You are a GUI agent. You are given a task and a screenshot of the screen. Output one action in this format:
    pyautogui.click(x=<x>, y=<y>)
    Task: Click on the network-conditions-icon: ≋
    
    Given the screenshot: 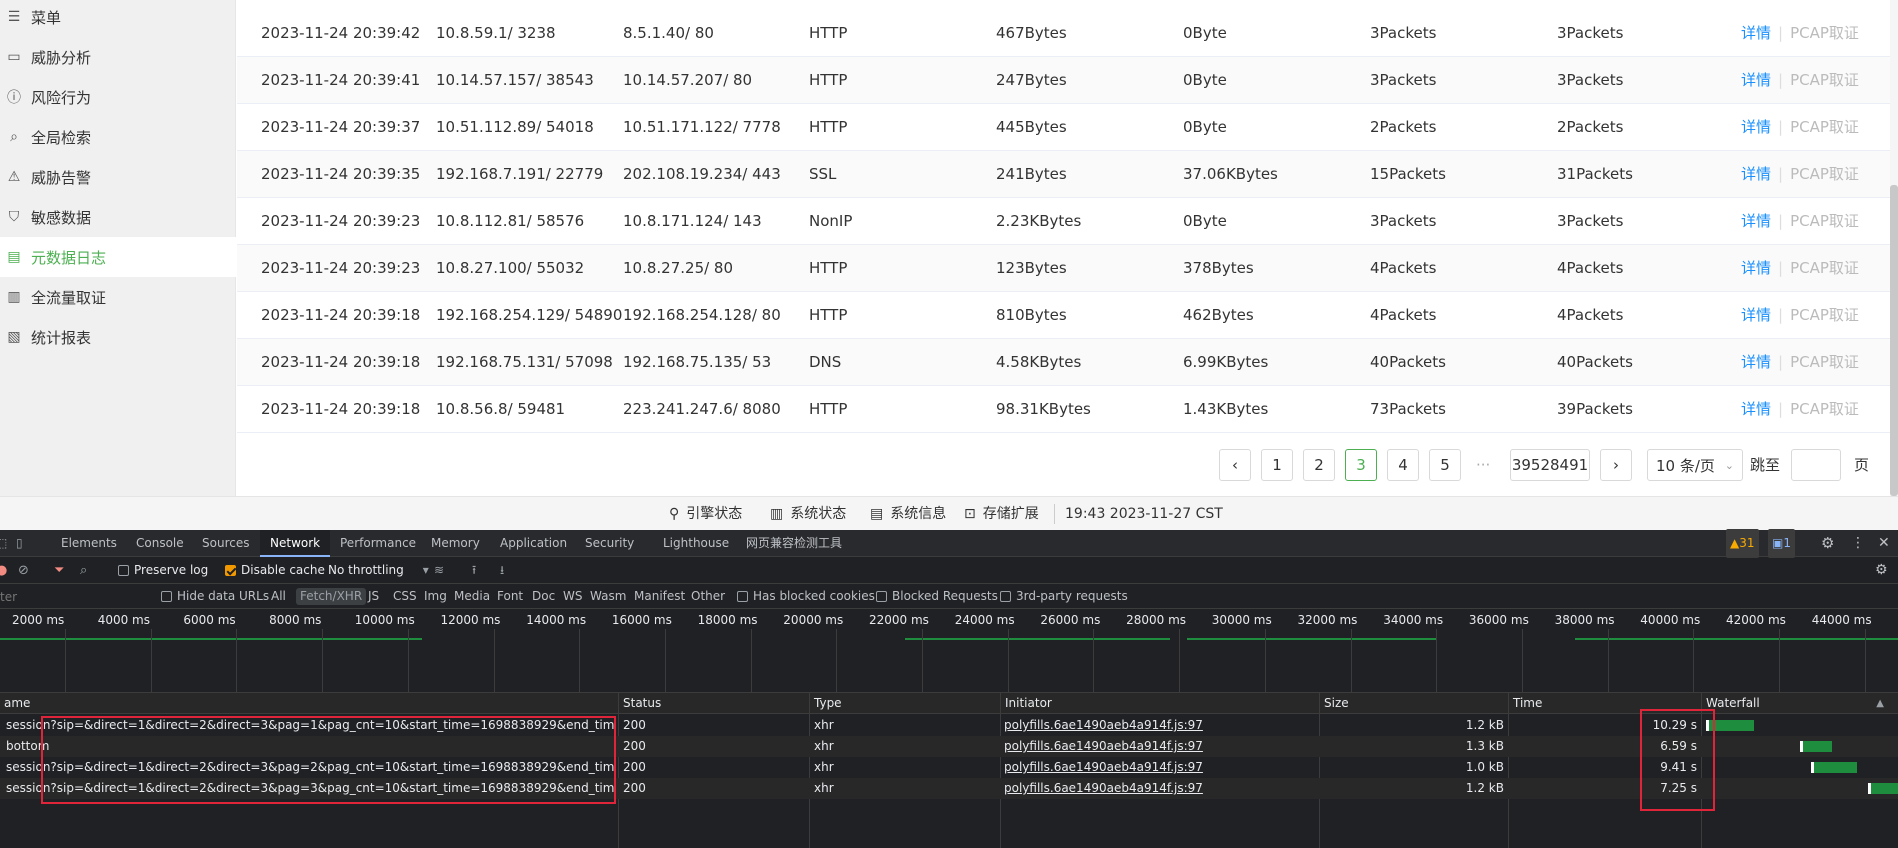 What is the action you would take?
    pyautogui.click(x=439, y=570)
    